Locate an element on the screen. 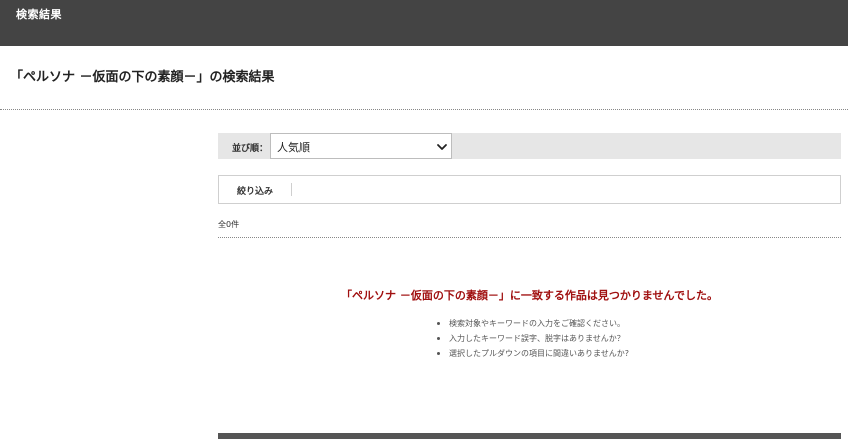 The height and width of the screenshot is (439, 848). filter-bar: 絞り込み is located at coordinates (529, 189).